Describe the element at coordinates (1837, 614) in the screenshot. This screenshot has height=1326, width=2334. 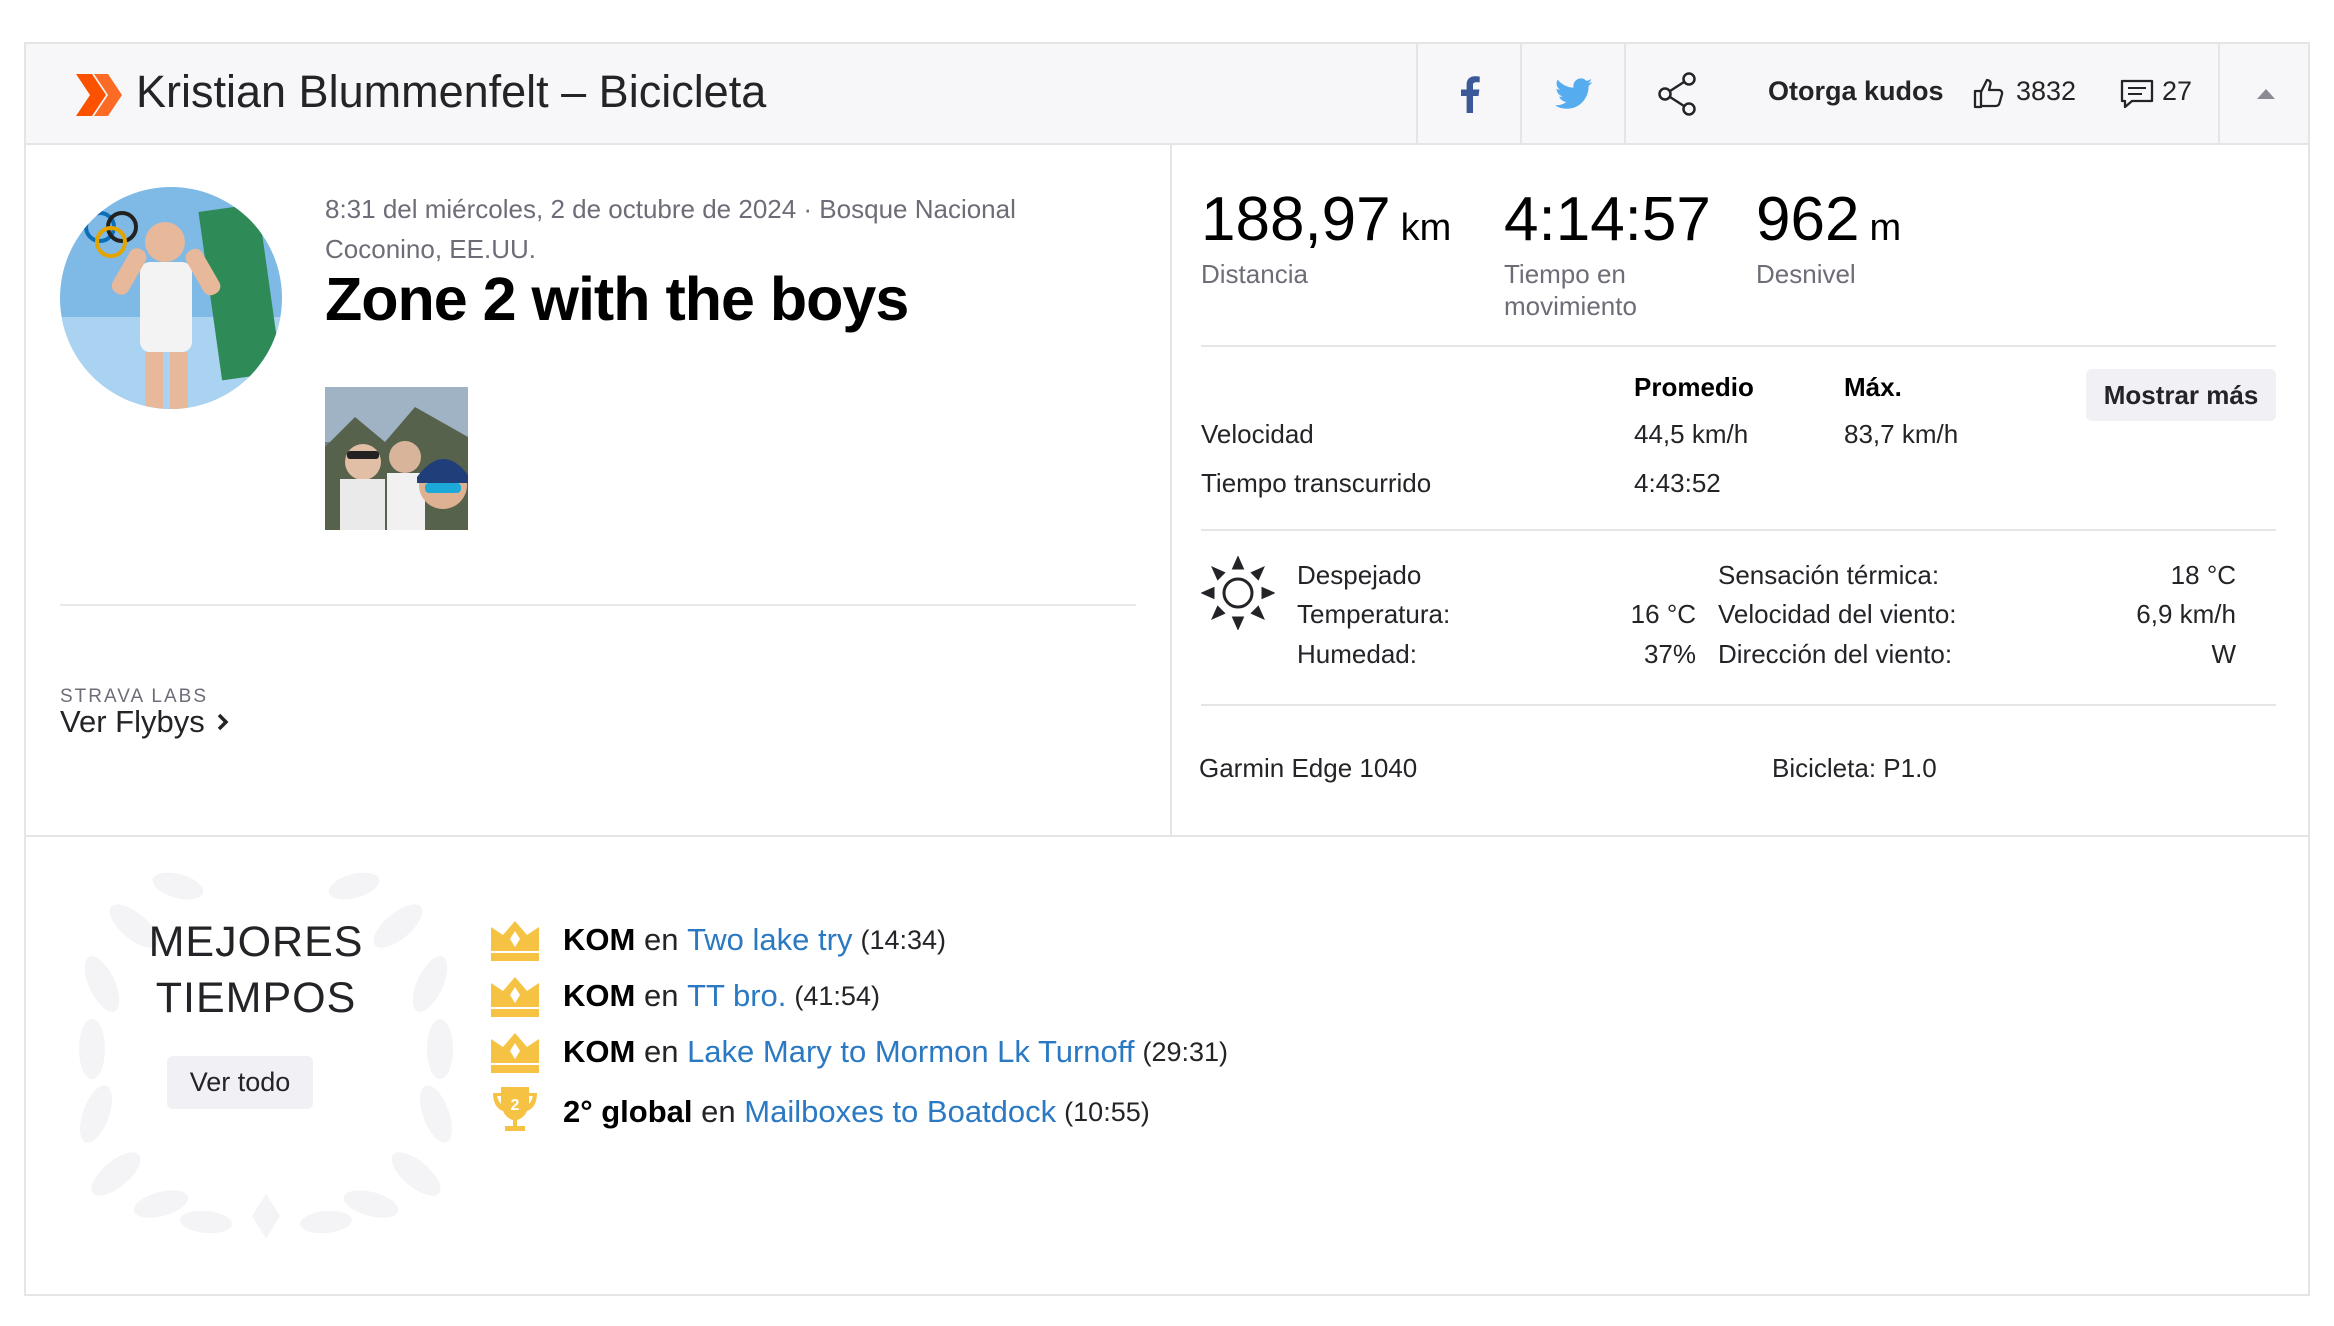
I see `wind-speed-label: Velocidad del viento:` at that location.